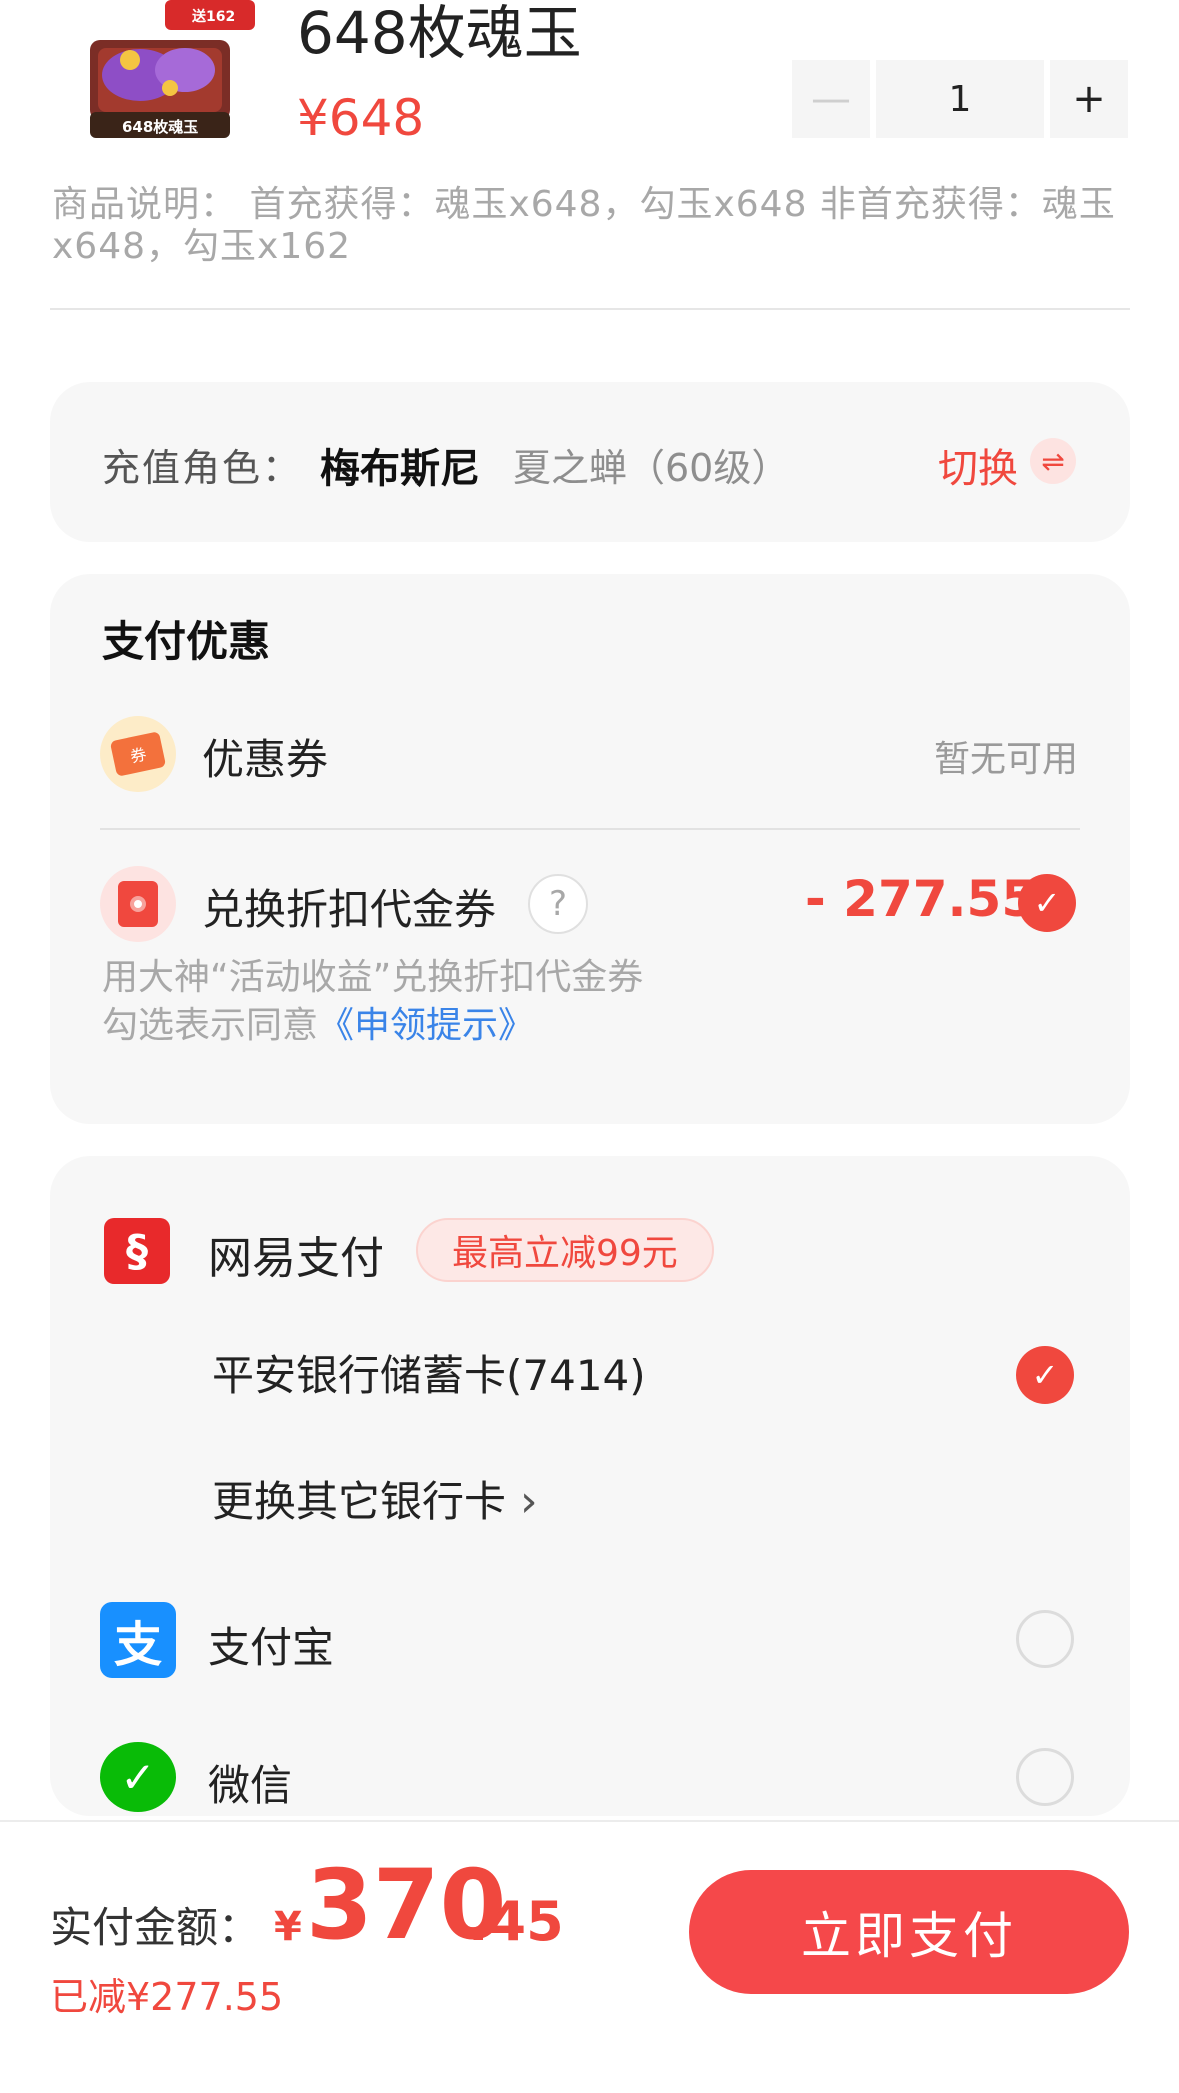 The width and height of the screenshot is (1179, 2093). Describe the element at coordinates (160, 127) in the screenshot. I see `thumb-caption: 648枚魂玉` at that location.